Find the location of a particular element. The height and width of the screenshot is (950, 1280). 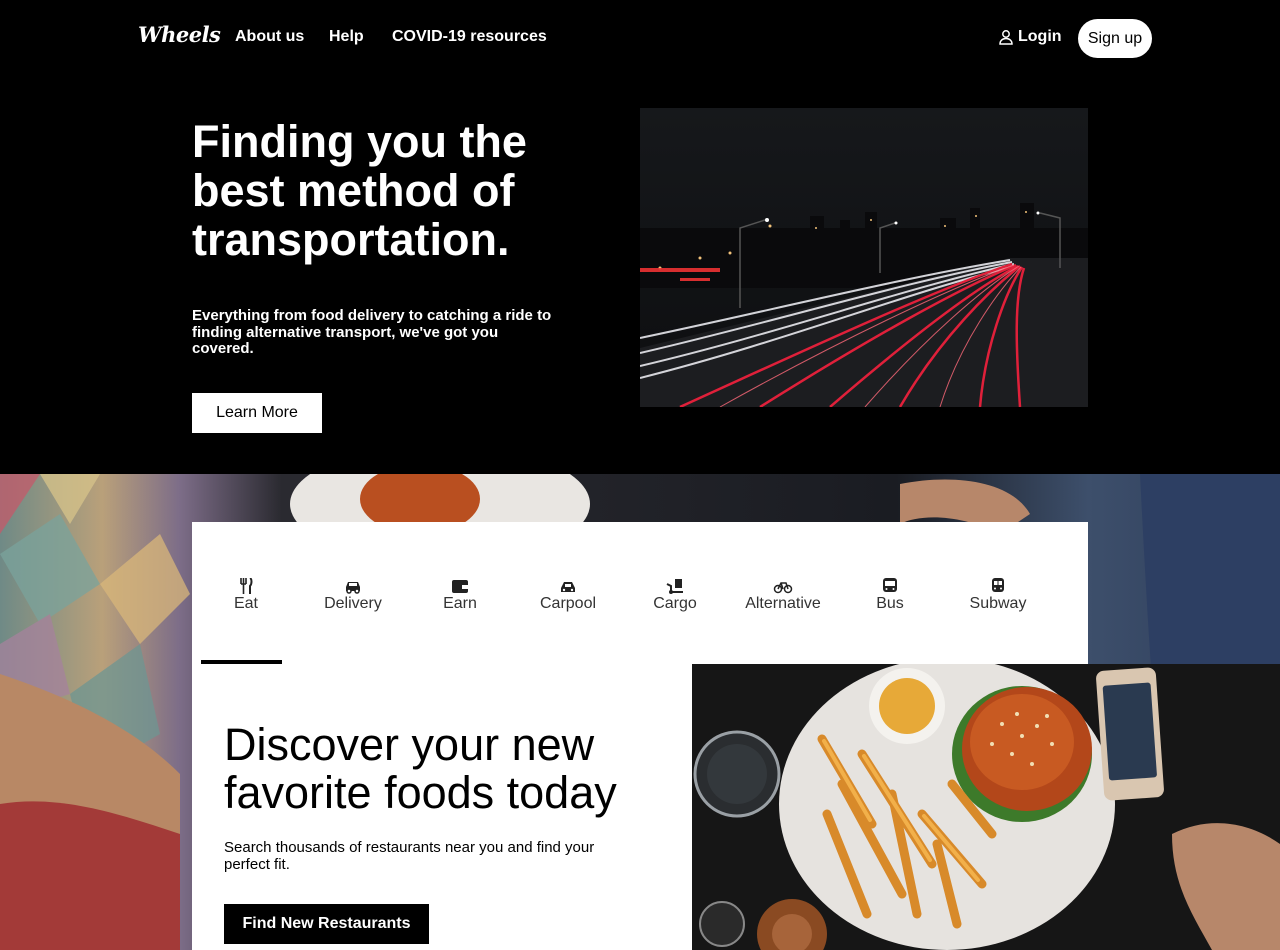

tab-subway: Subway is located at coordinates (998, 595).